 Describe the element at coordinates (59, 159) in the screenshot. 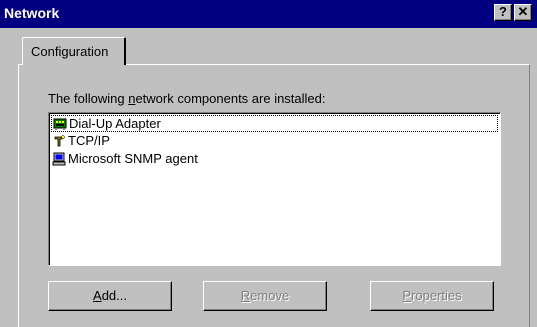

I see `service-icon` at that location.